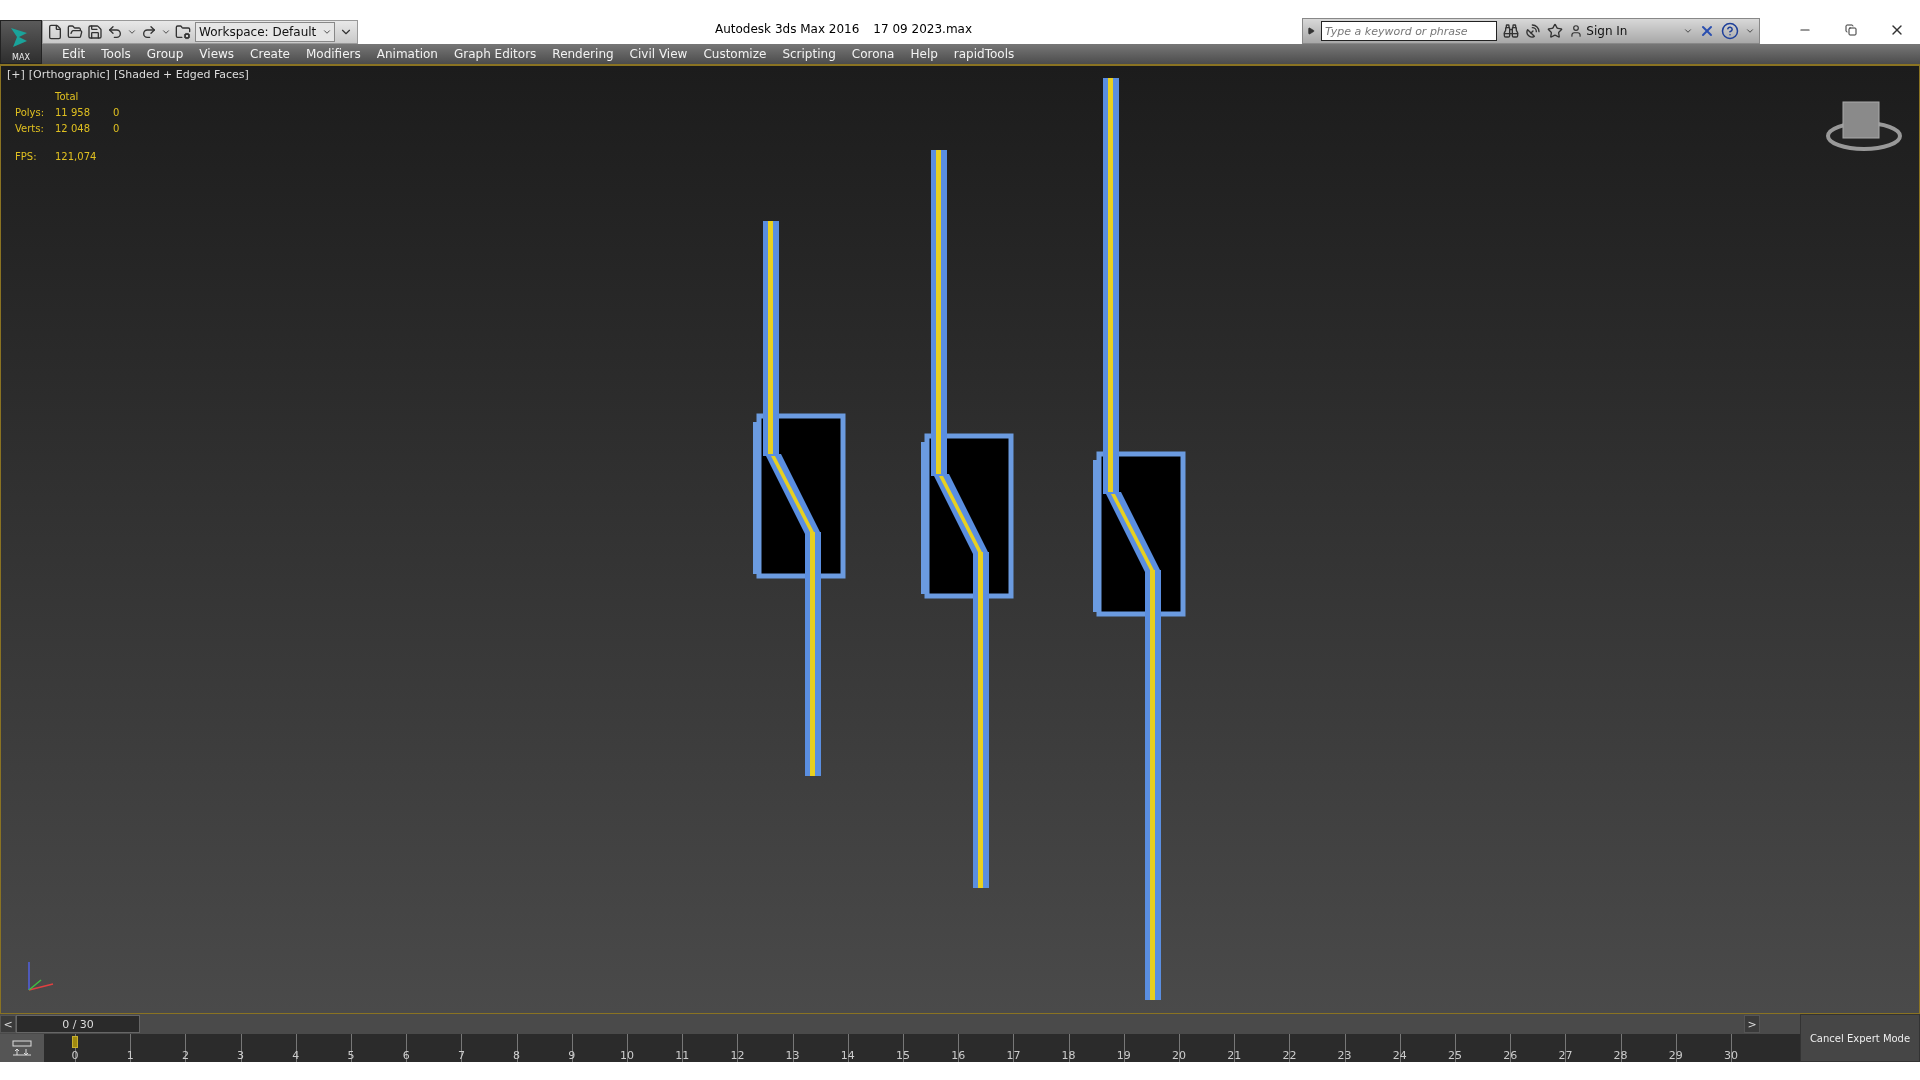  I want to click on next-frame-button: >, so click(1752, 1024).